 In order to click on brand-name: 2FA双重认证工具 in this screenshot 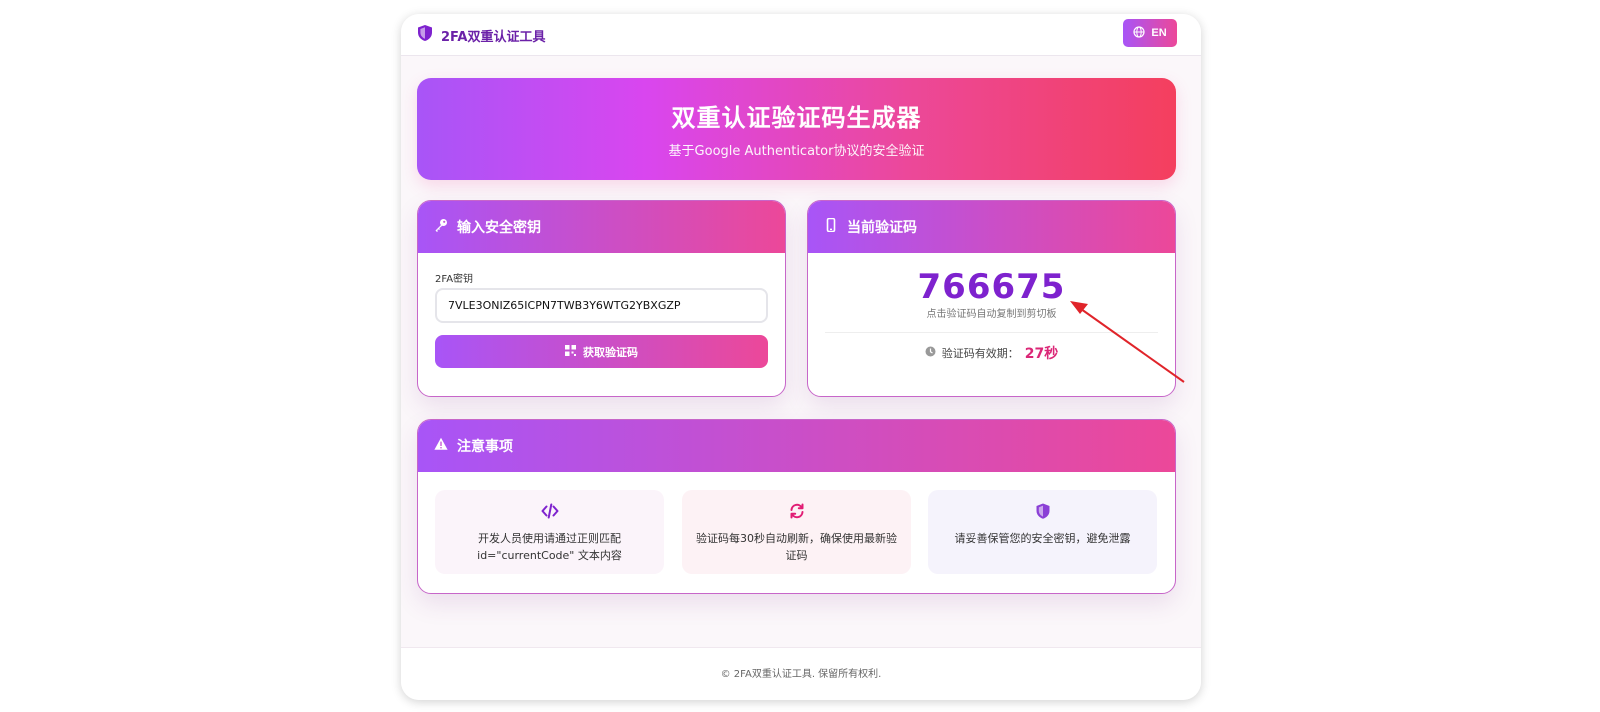, I will do `click(493, 37)`.